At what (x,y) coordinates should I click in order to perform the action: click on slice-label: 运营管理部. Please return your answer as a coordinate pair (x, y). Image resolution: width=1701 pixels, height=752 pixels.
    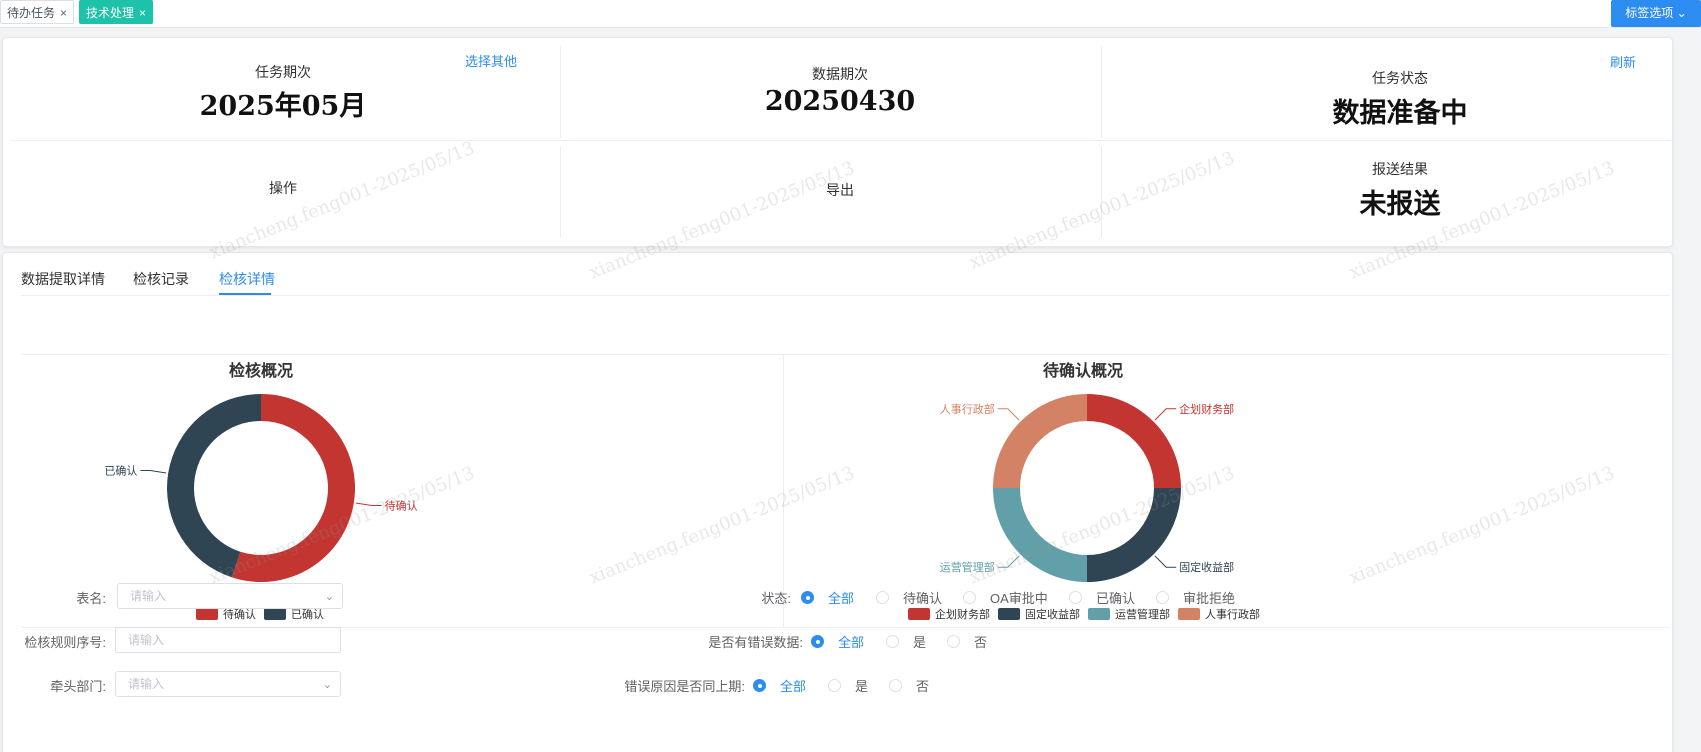
    Looking at the image, I should click on (967, 567).